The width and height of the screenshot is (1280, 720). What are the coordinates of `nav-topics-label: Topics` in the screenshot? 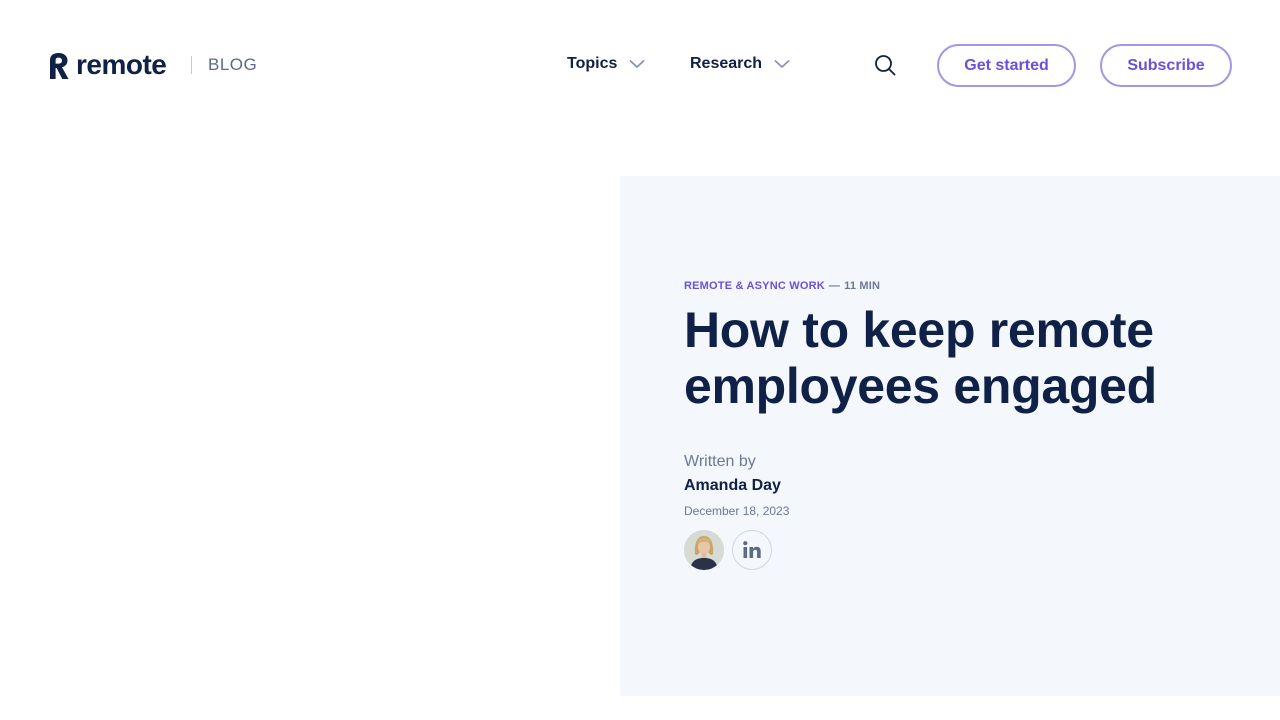 It's located at (592, 63).